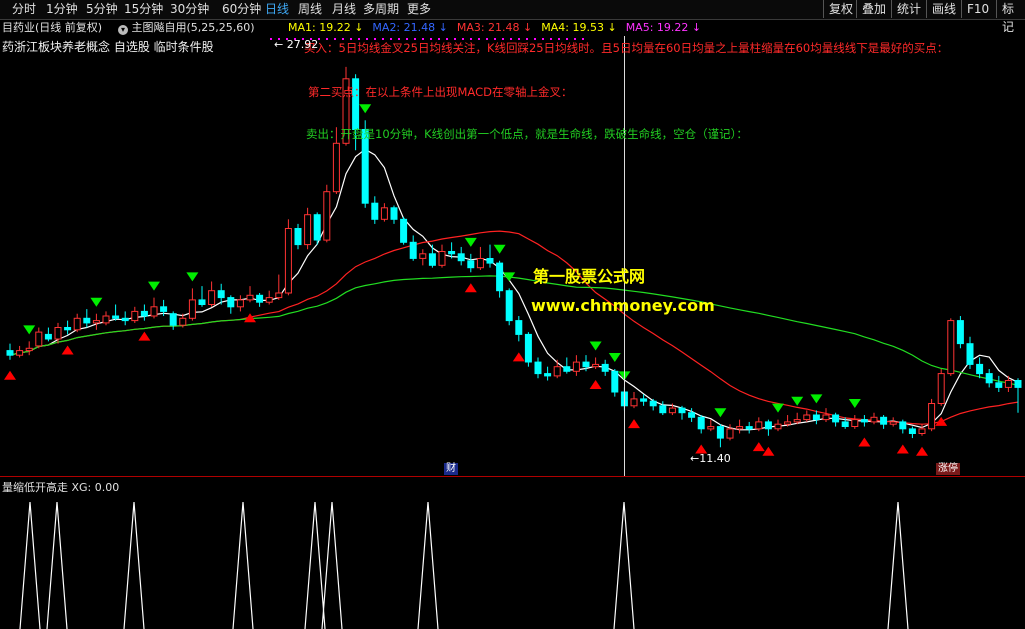 The width and height of the screenshot is (1025, 629). I want to click on tab-5: 60分钟, so click(241, 9).